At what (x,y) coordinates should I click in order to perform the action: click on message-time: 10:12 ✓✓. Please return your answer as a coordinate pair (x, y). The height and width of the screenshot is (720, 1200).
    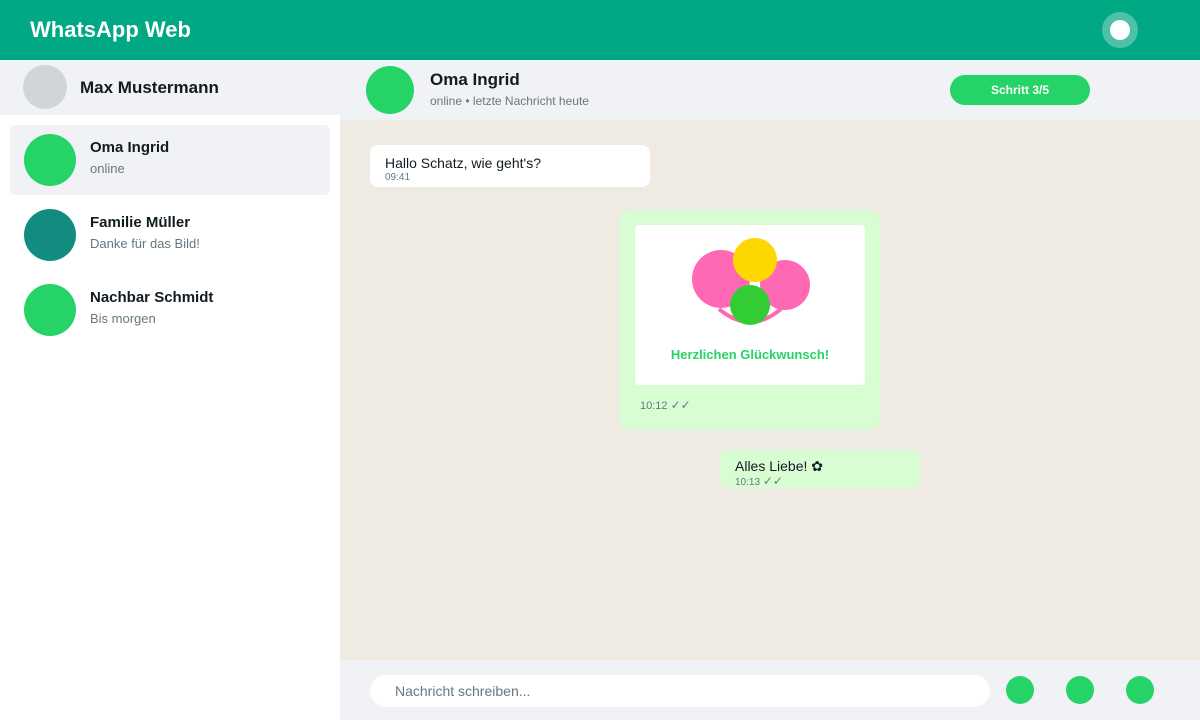
    Looking at the image, I should click on (665, 405).